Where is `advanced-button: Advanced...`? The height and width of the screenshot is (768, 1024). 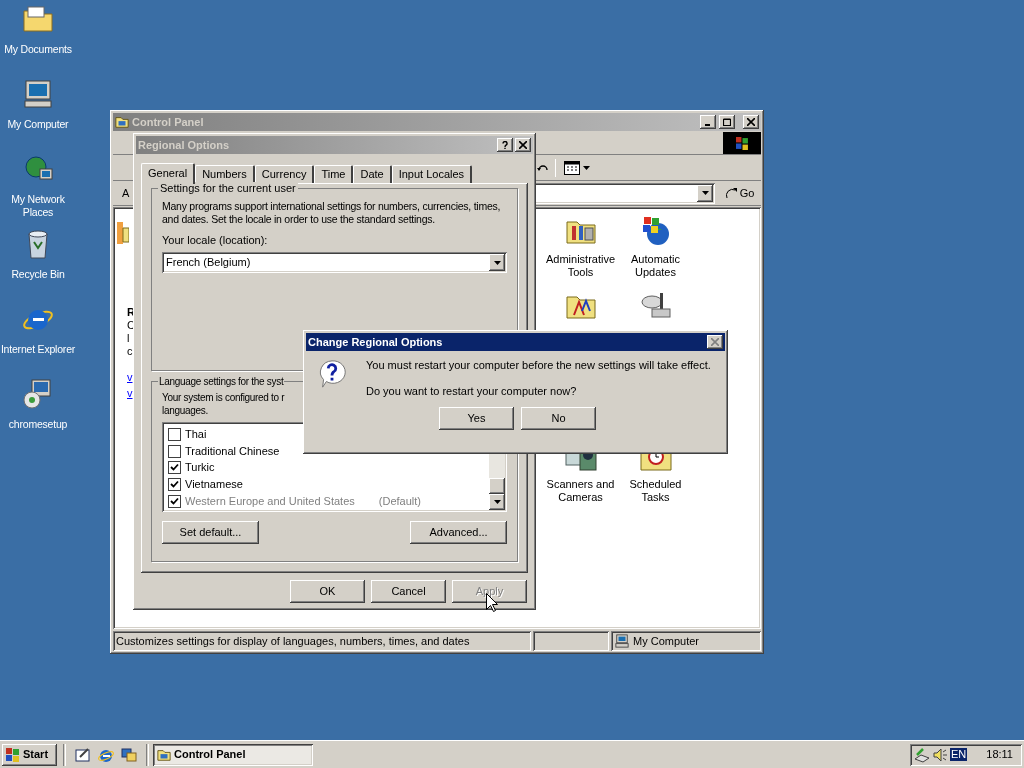 advanced-button: Advanced... is located at coordinates (458, 532).